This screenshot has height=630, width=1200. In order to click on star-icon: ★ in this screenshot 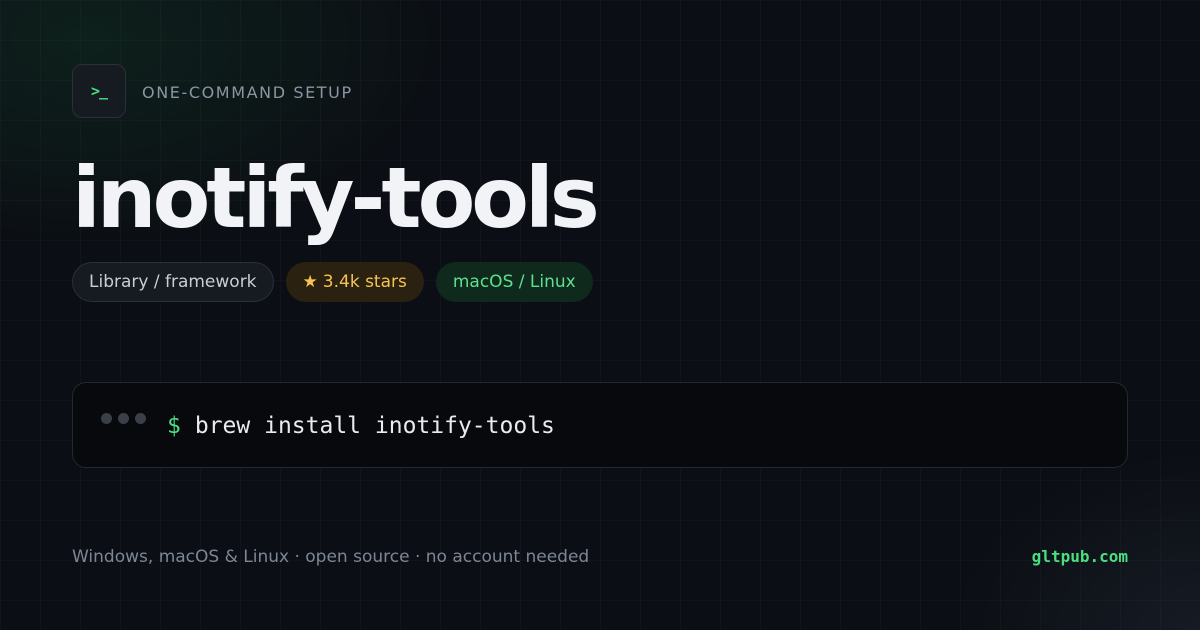, I will do `click(310, 282)`.